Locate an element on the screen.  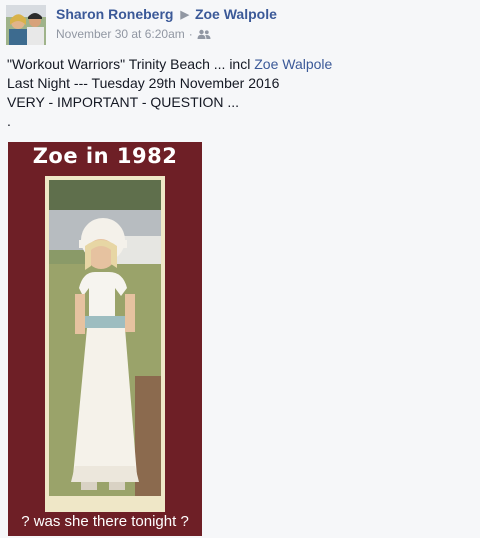
author-name-link: Sharon Roneberg is located at coordinates (114, 14).